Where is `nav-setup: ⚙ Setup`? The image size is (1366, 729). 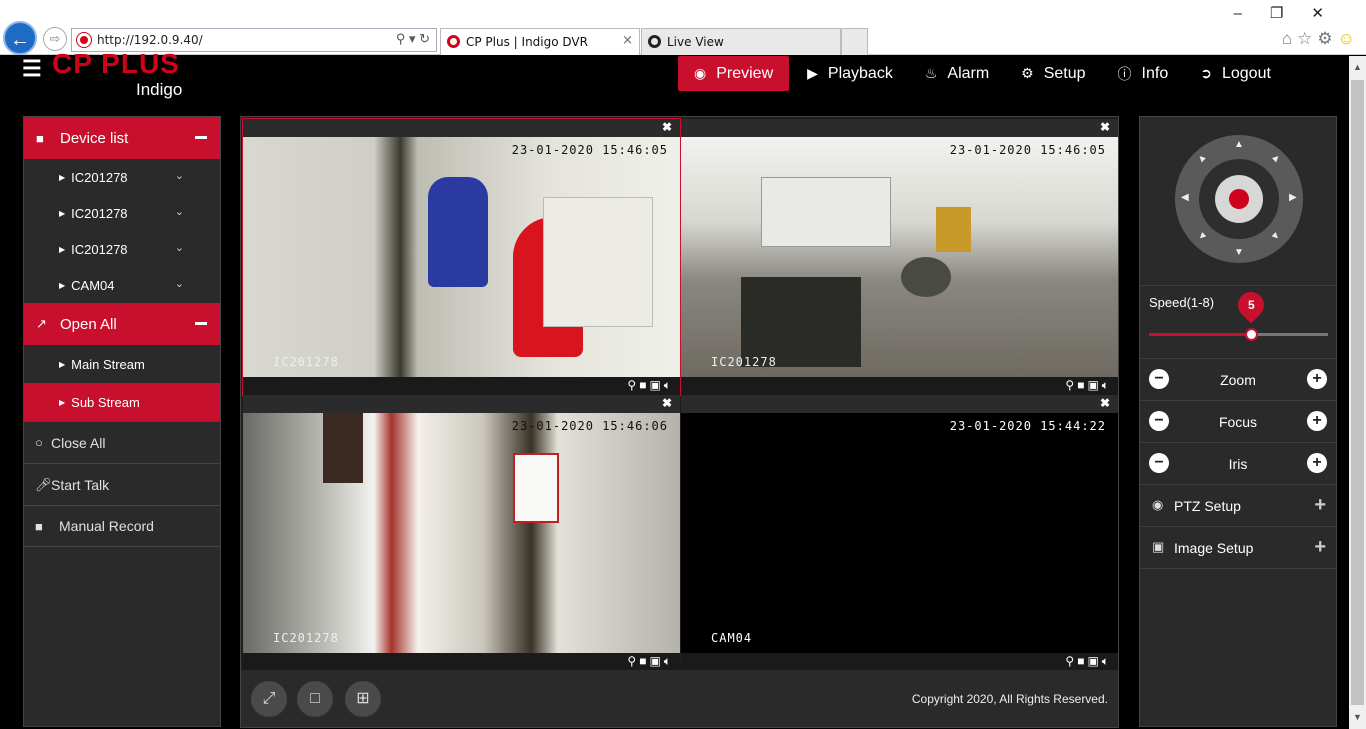 nav-setup: ⚙ Setup is located at coordinates (1053, 73).